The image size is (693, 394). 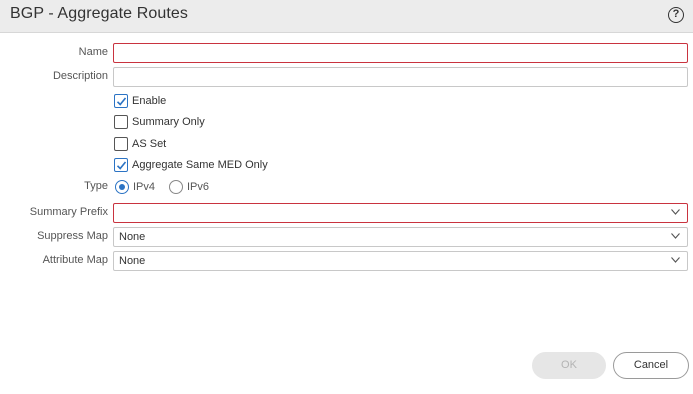 I want to click on suppress-map-label: Suppress Map, so click(x=72, y=236).